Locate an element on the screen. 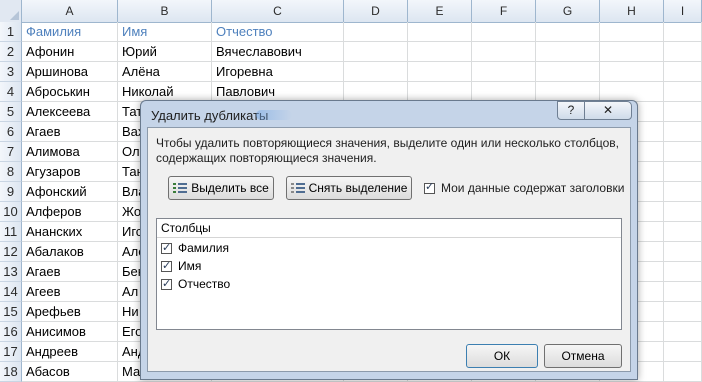  row-header: 3 is located at coordinates (11, 72).